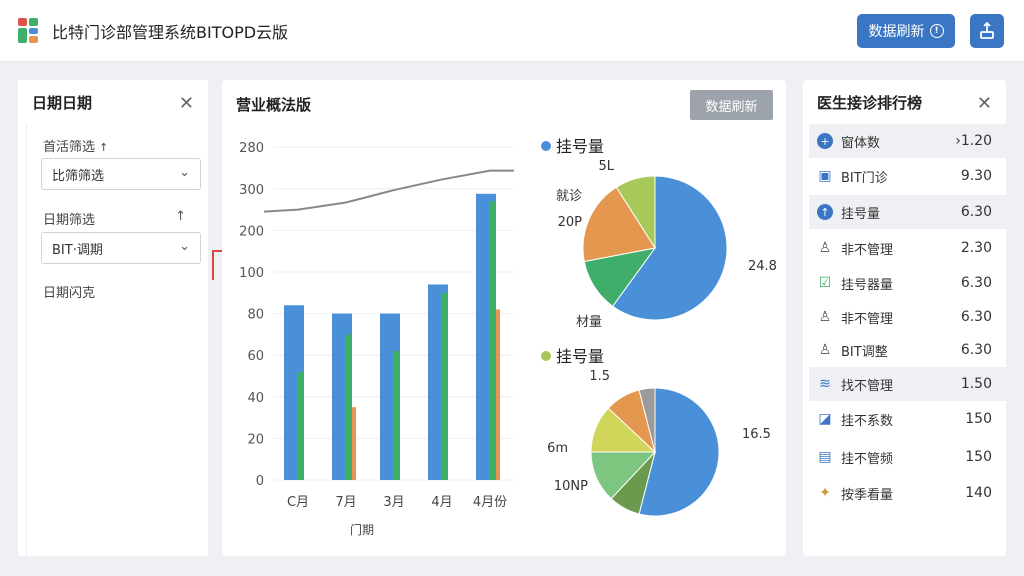  I want to click on export-button, so click(987, 31).